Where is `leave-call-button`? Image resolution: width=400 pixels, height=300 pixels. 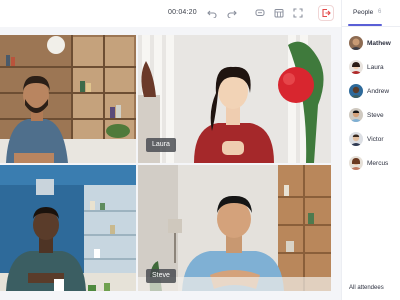
leave-call-button is located at coordinates (326, 13).